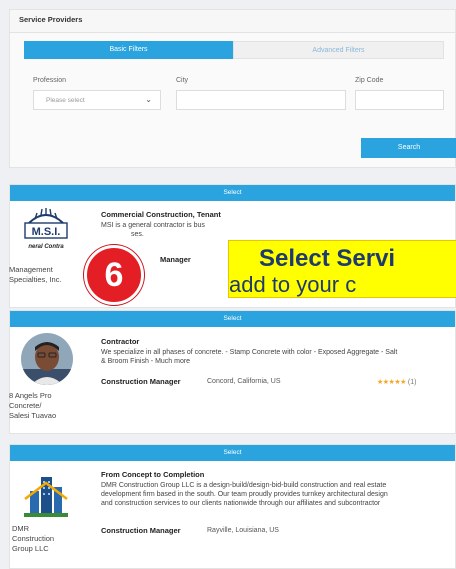  What do you see at coordinates (175, 259) in the screenshot?
I see `provider-role: Manager` at bounding box center [175, 259].